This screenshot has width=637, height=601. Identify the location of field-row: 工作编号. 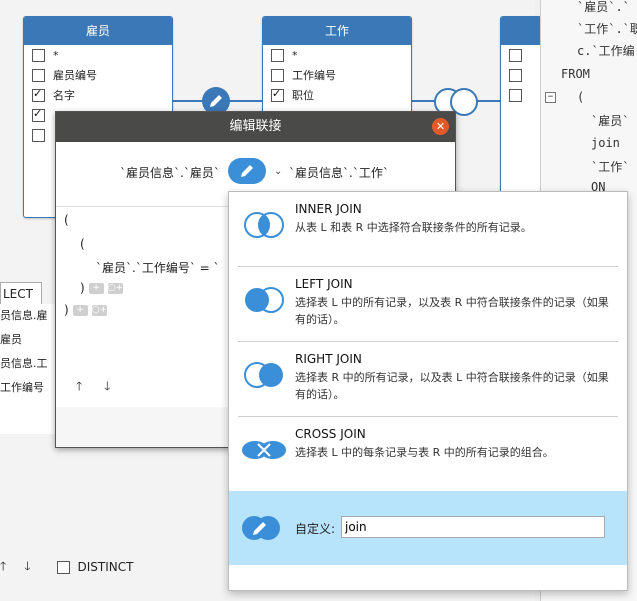
(337, 75).